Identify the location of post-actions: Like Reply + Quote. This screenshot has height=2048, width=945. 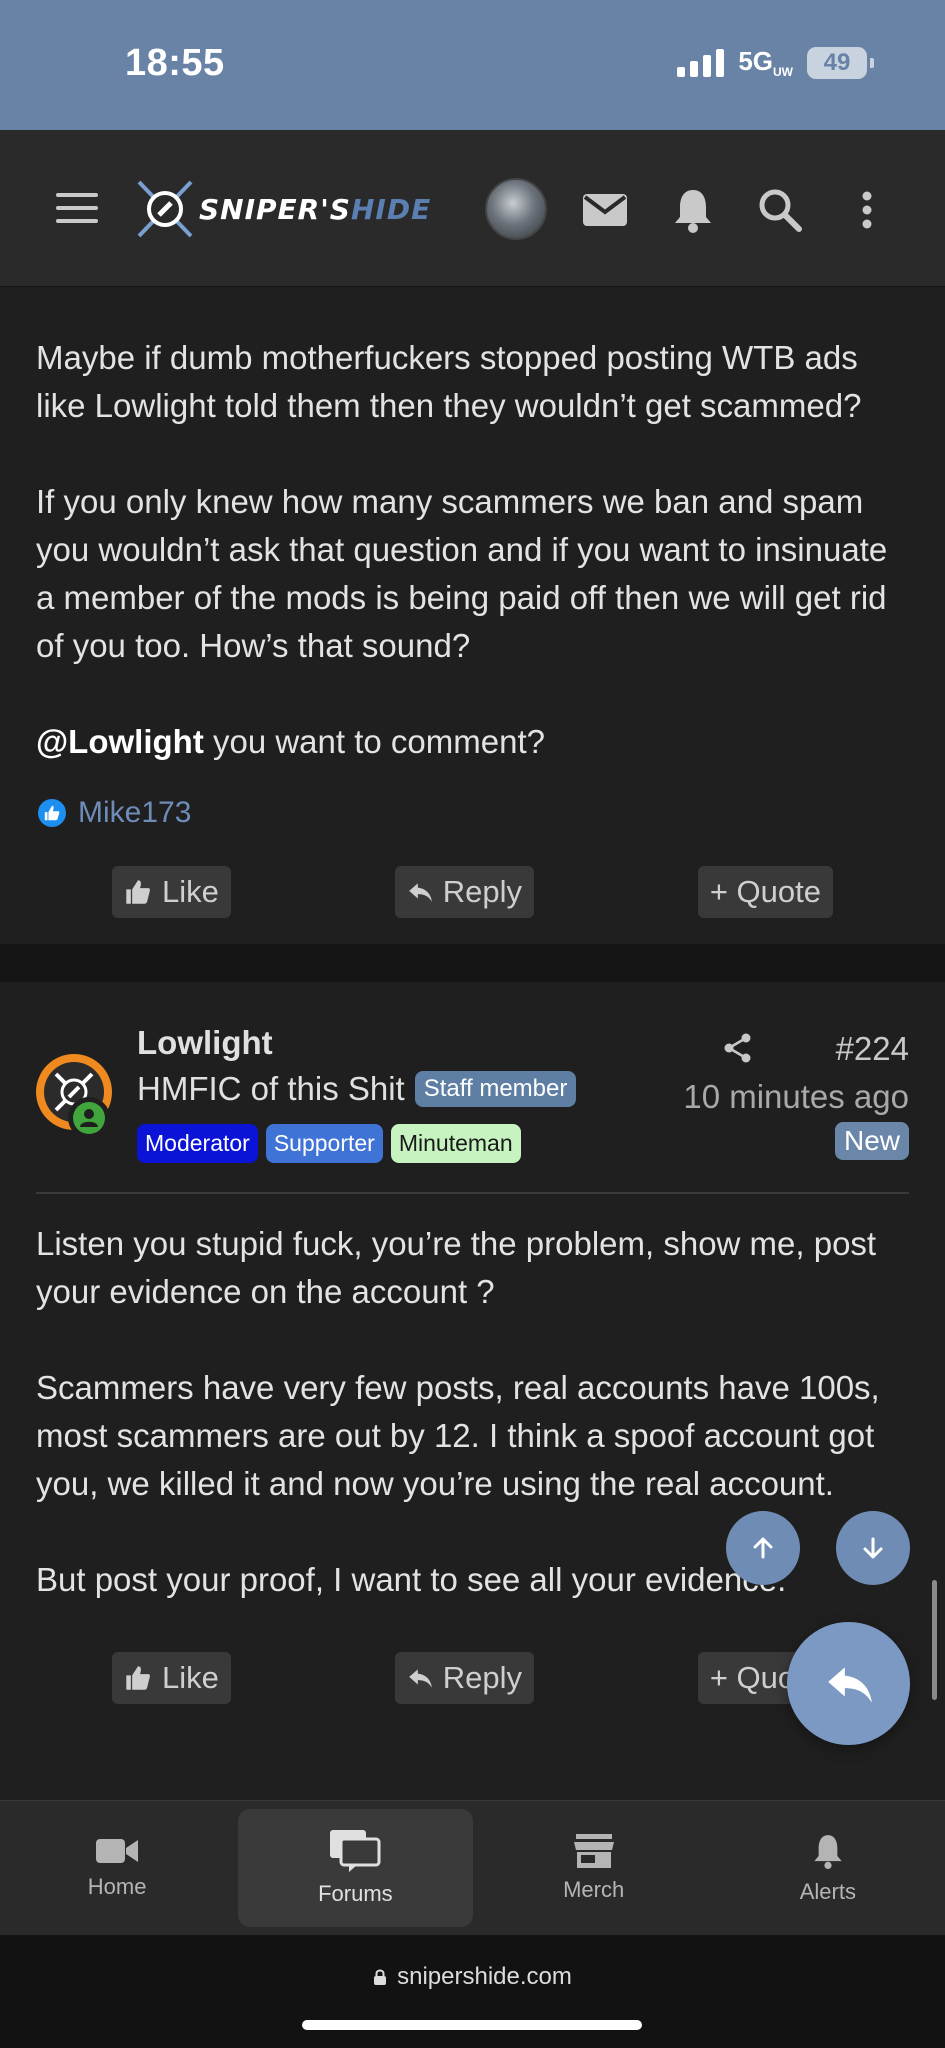
(472, 905).